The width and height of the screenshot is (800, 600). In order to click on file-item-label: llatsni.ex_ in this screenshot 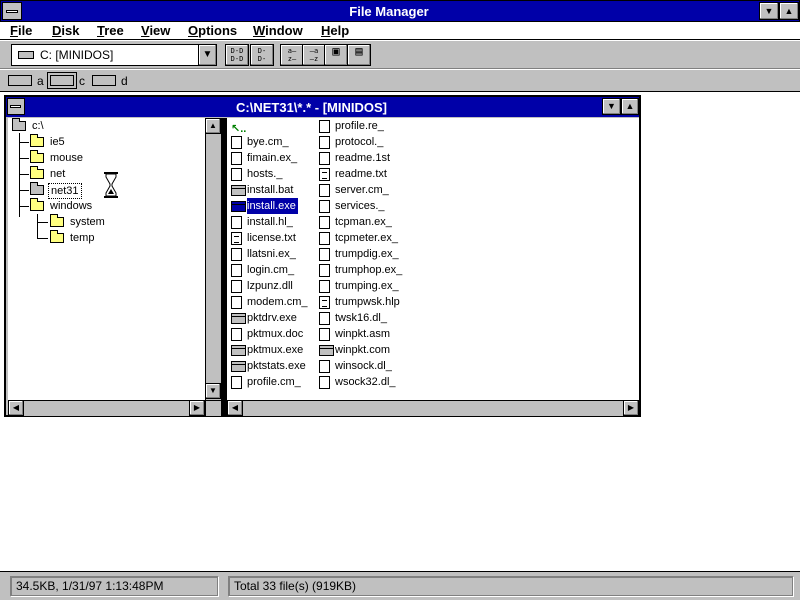, I will do `click(271, 254)`.